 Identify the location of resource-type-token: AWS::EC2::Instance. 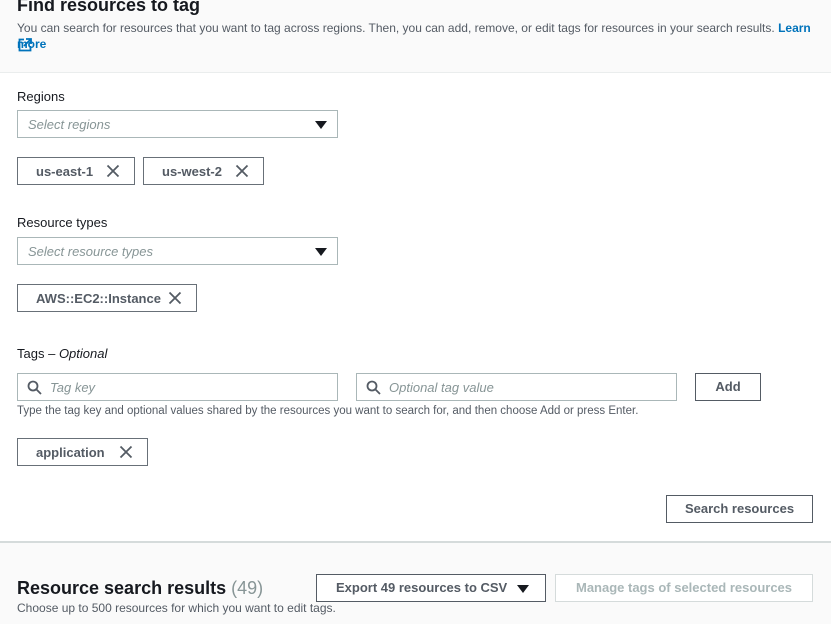
(107, 298).